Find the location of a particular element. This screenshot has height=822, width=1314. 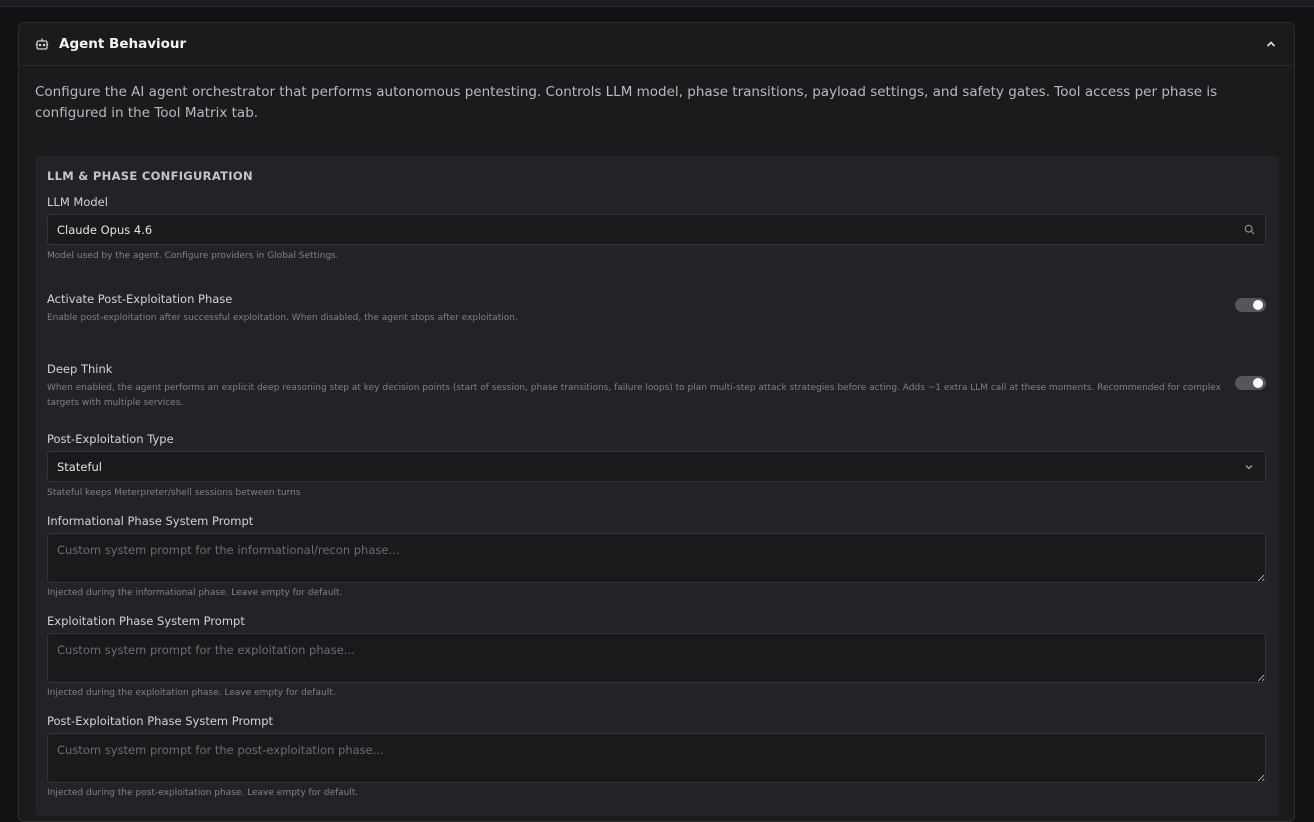

exploitation-prompt-textarea is located at coordinates (656, 658).